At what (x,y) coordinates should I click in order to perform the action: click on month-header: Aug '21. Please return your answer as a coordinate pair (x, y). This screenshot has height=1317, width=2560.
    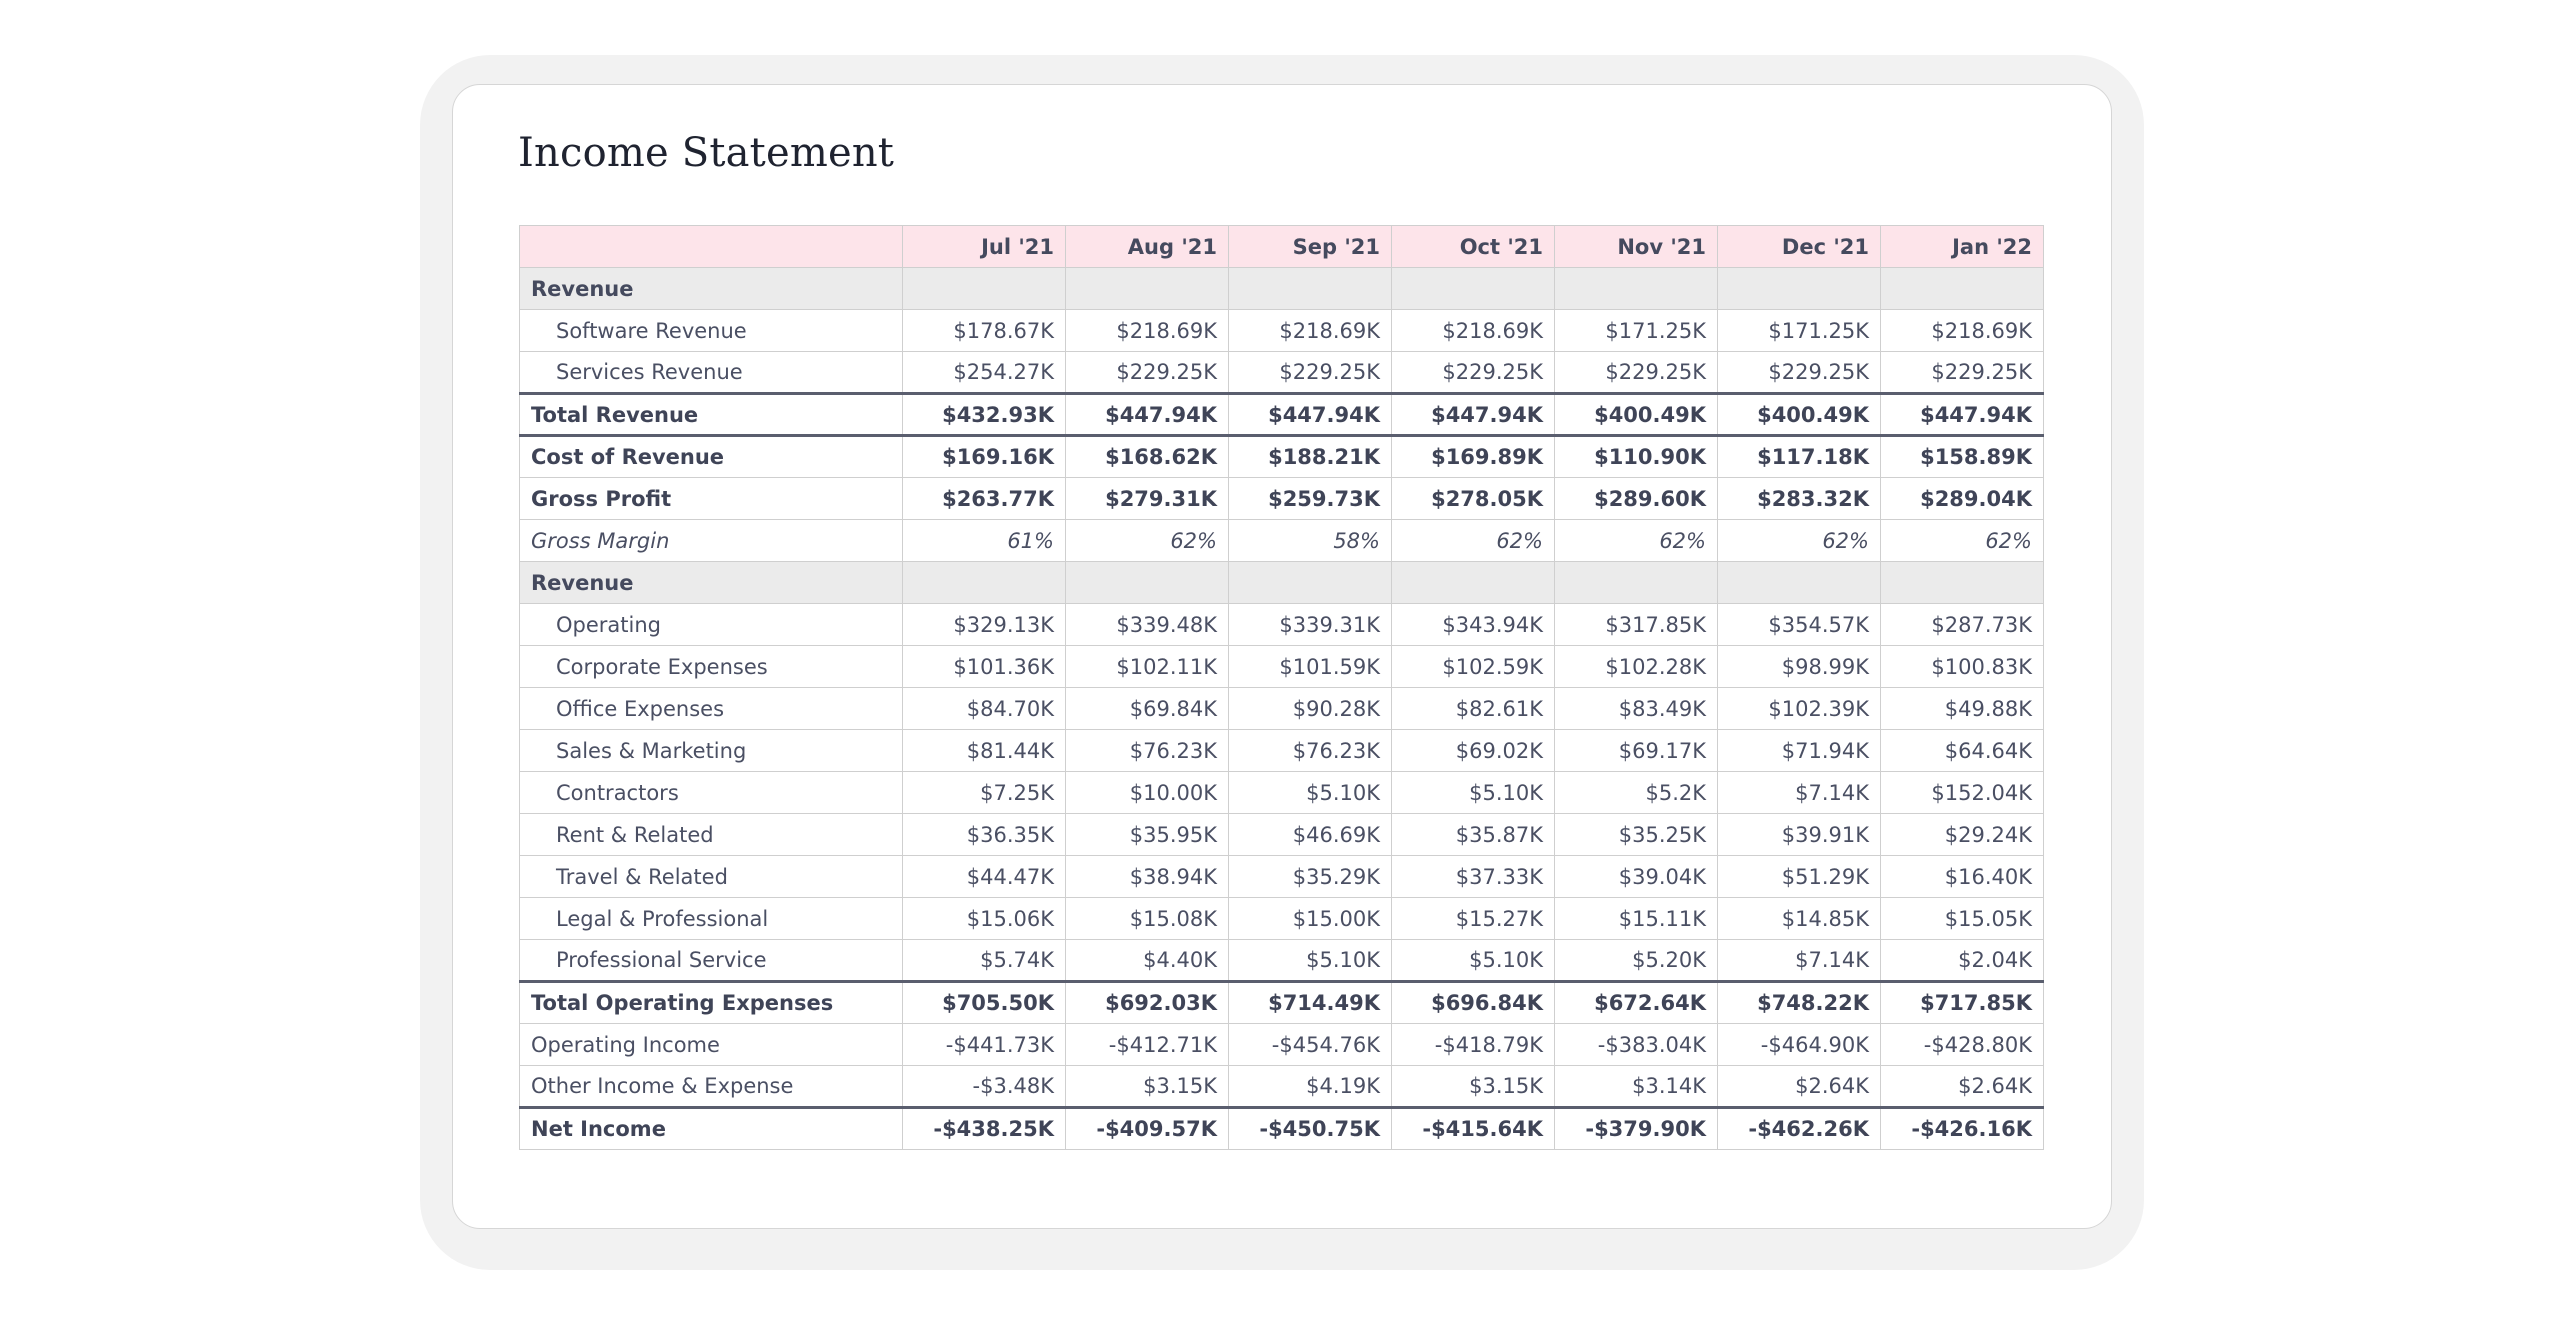
    Looking at the image, I should click on (1147, 246).